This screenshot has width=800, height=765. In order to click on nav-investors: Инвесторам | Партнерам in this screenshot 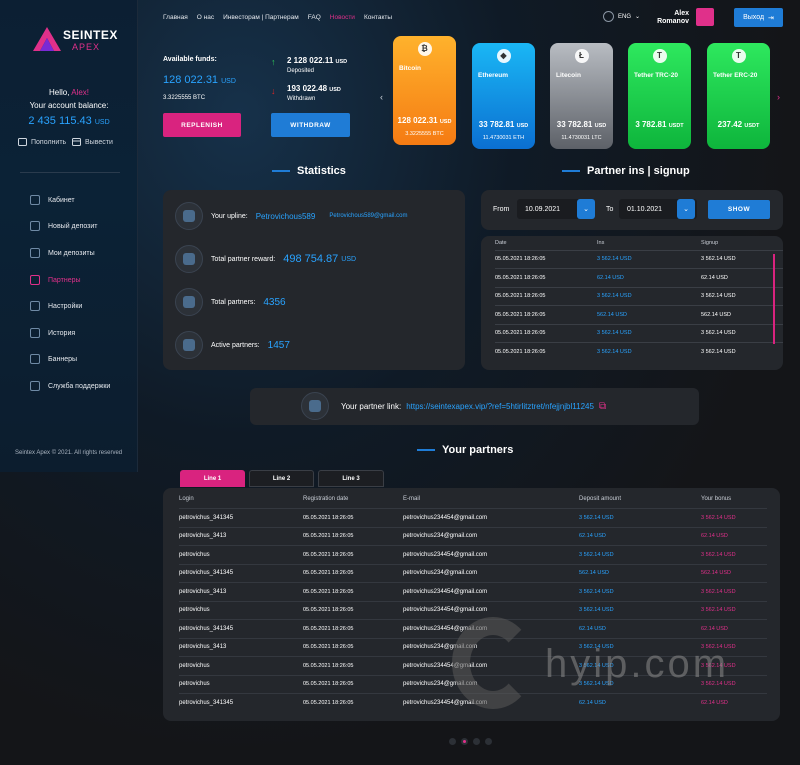, I will do `click(261, 17)`.